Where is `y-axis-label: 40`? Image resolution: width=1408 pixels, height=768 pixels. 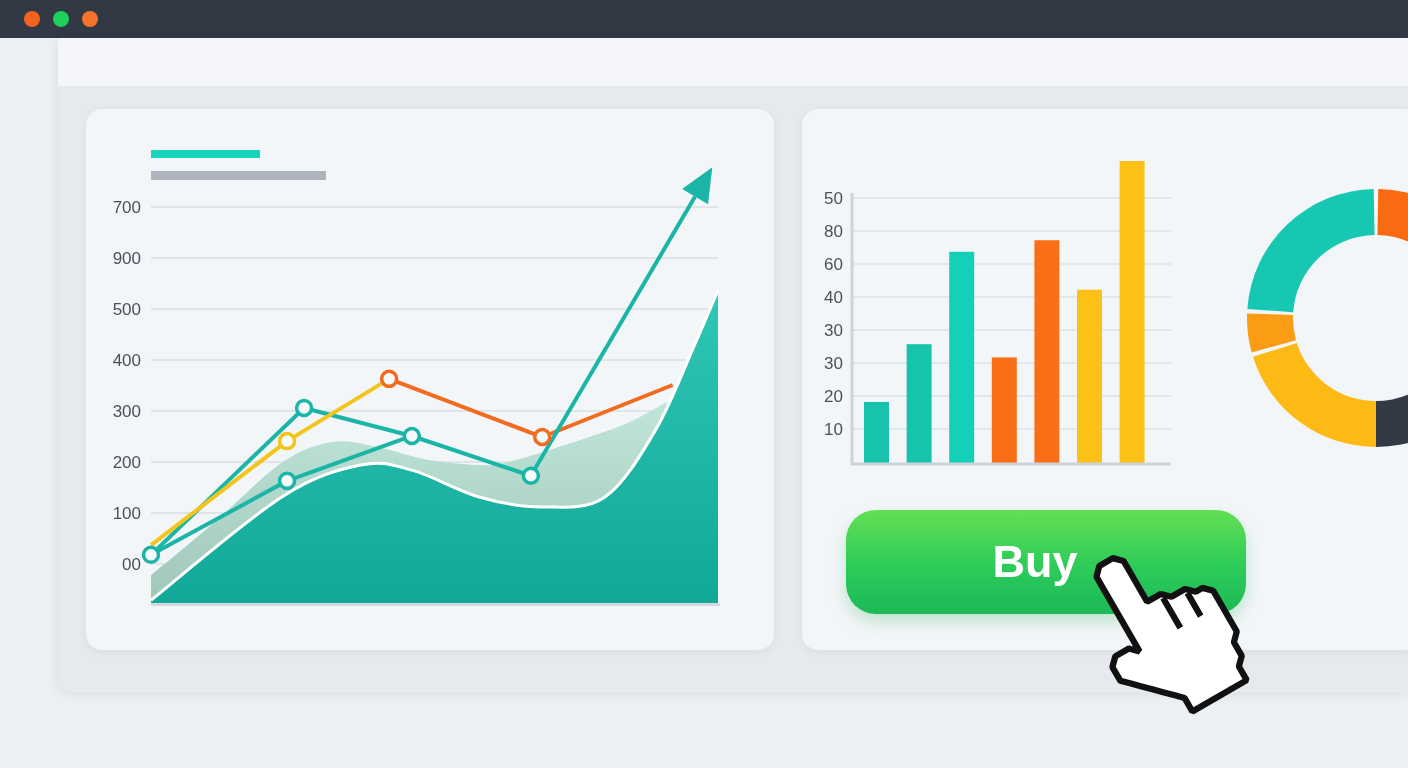 y-axis-label: 40 is located at coordinates (833, 297).